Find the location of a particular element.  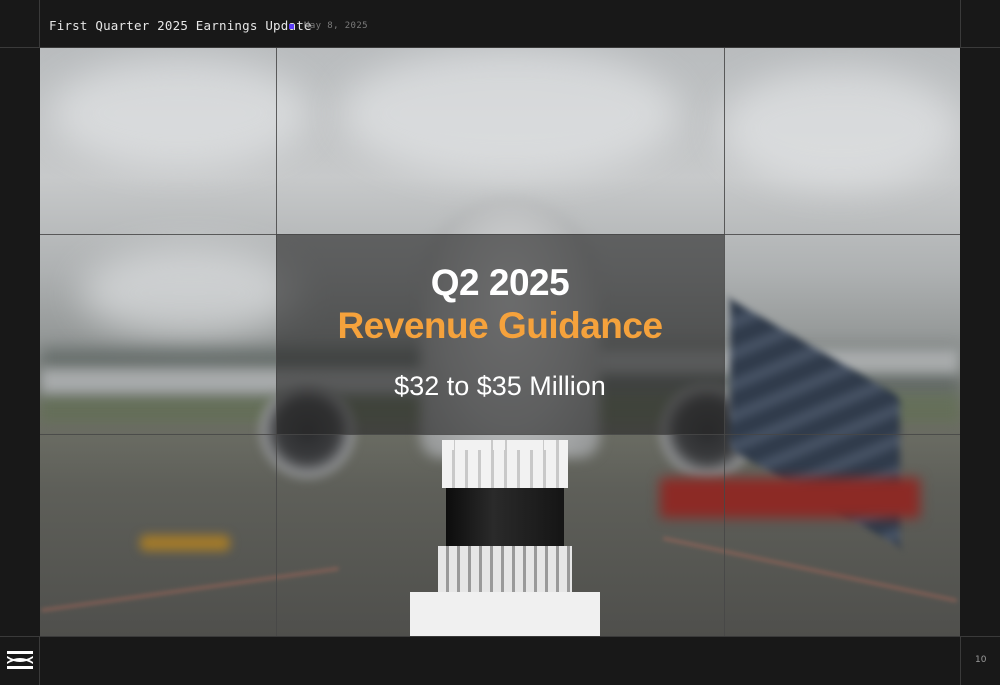

headline-subject: Revenue Guidance is located at coordinates (500, 325).